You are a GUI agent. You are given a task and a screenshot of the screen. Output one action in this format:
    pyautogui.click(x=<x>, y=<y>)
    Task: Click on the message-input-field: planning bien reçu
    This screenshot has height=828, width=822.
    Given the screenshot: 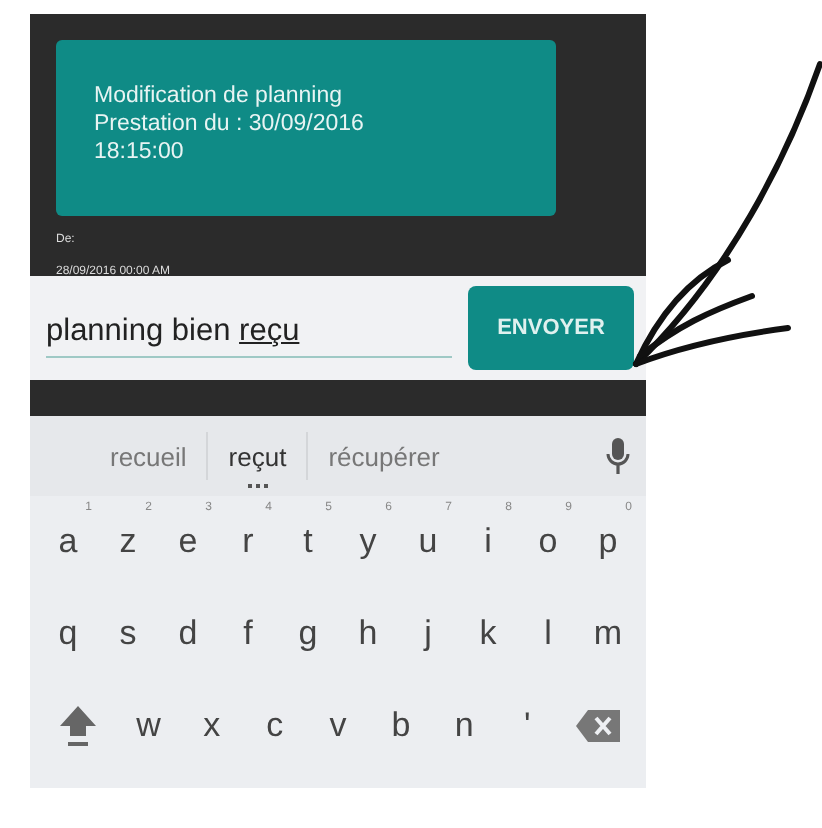 What is the action you would take?
    pyautogui.click(x=249, y=328)
    